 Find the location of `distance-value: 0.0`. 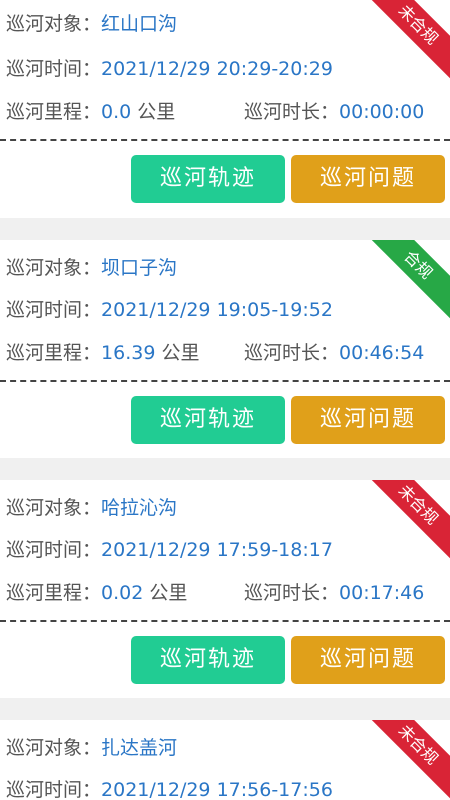

distance-value: 0.0 is located at coordinates (116, 112).